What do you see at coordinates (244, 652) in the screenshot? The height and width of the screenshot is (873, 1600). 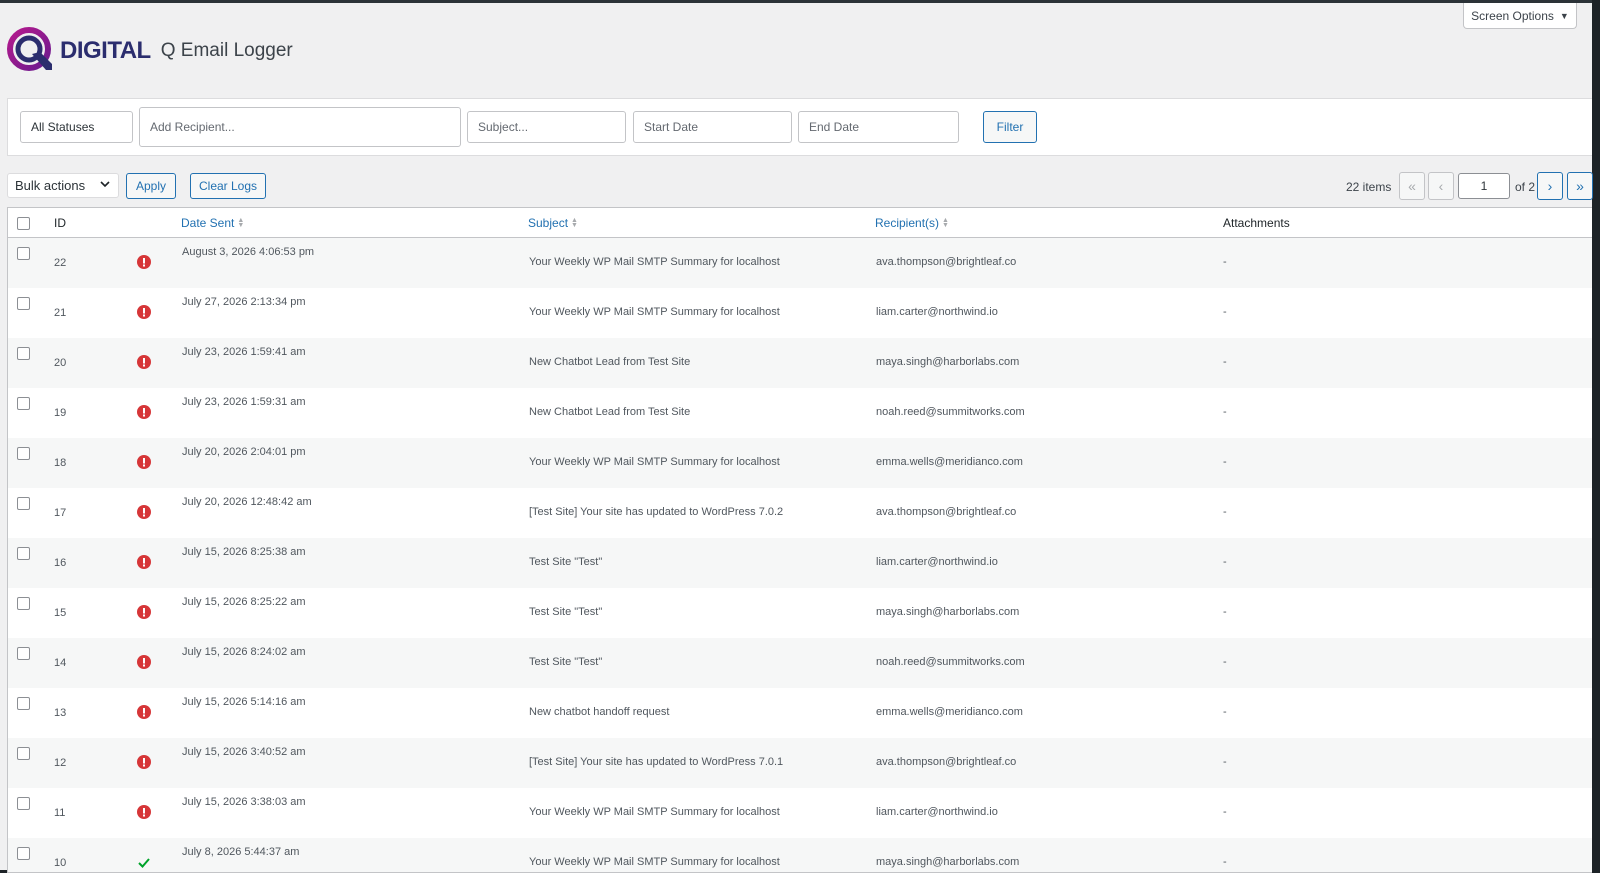 I see `row-date-sent: July 15, 2026 8:24:02 am` at bounding box center [244, 652].